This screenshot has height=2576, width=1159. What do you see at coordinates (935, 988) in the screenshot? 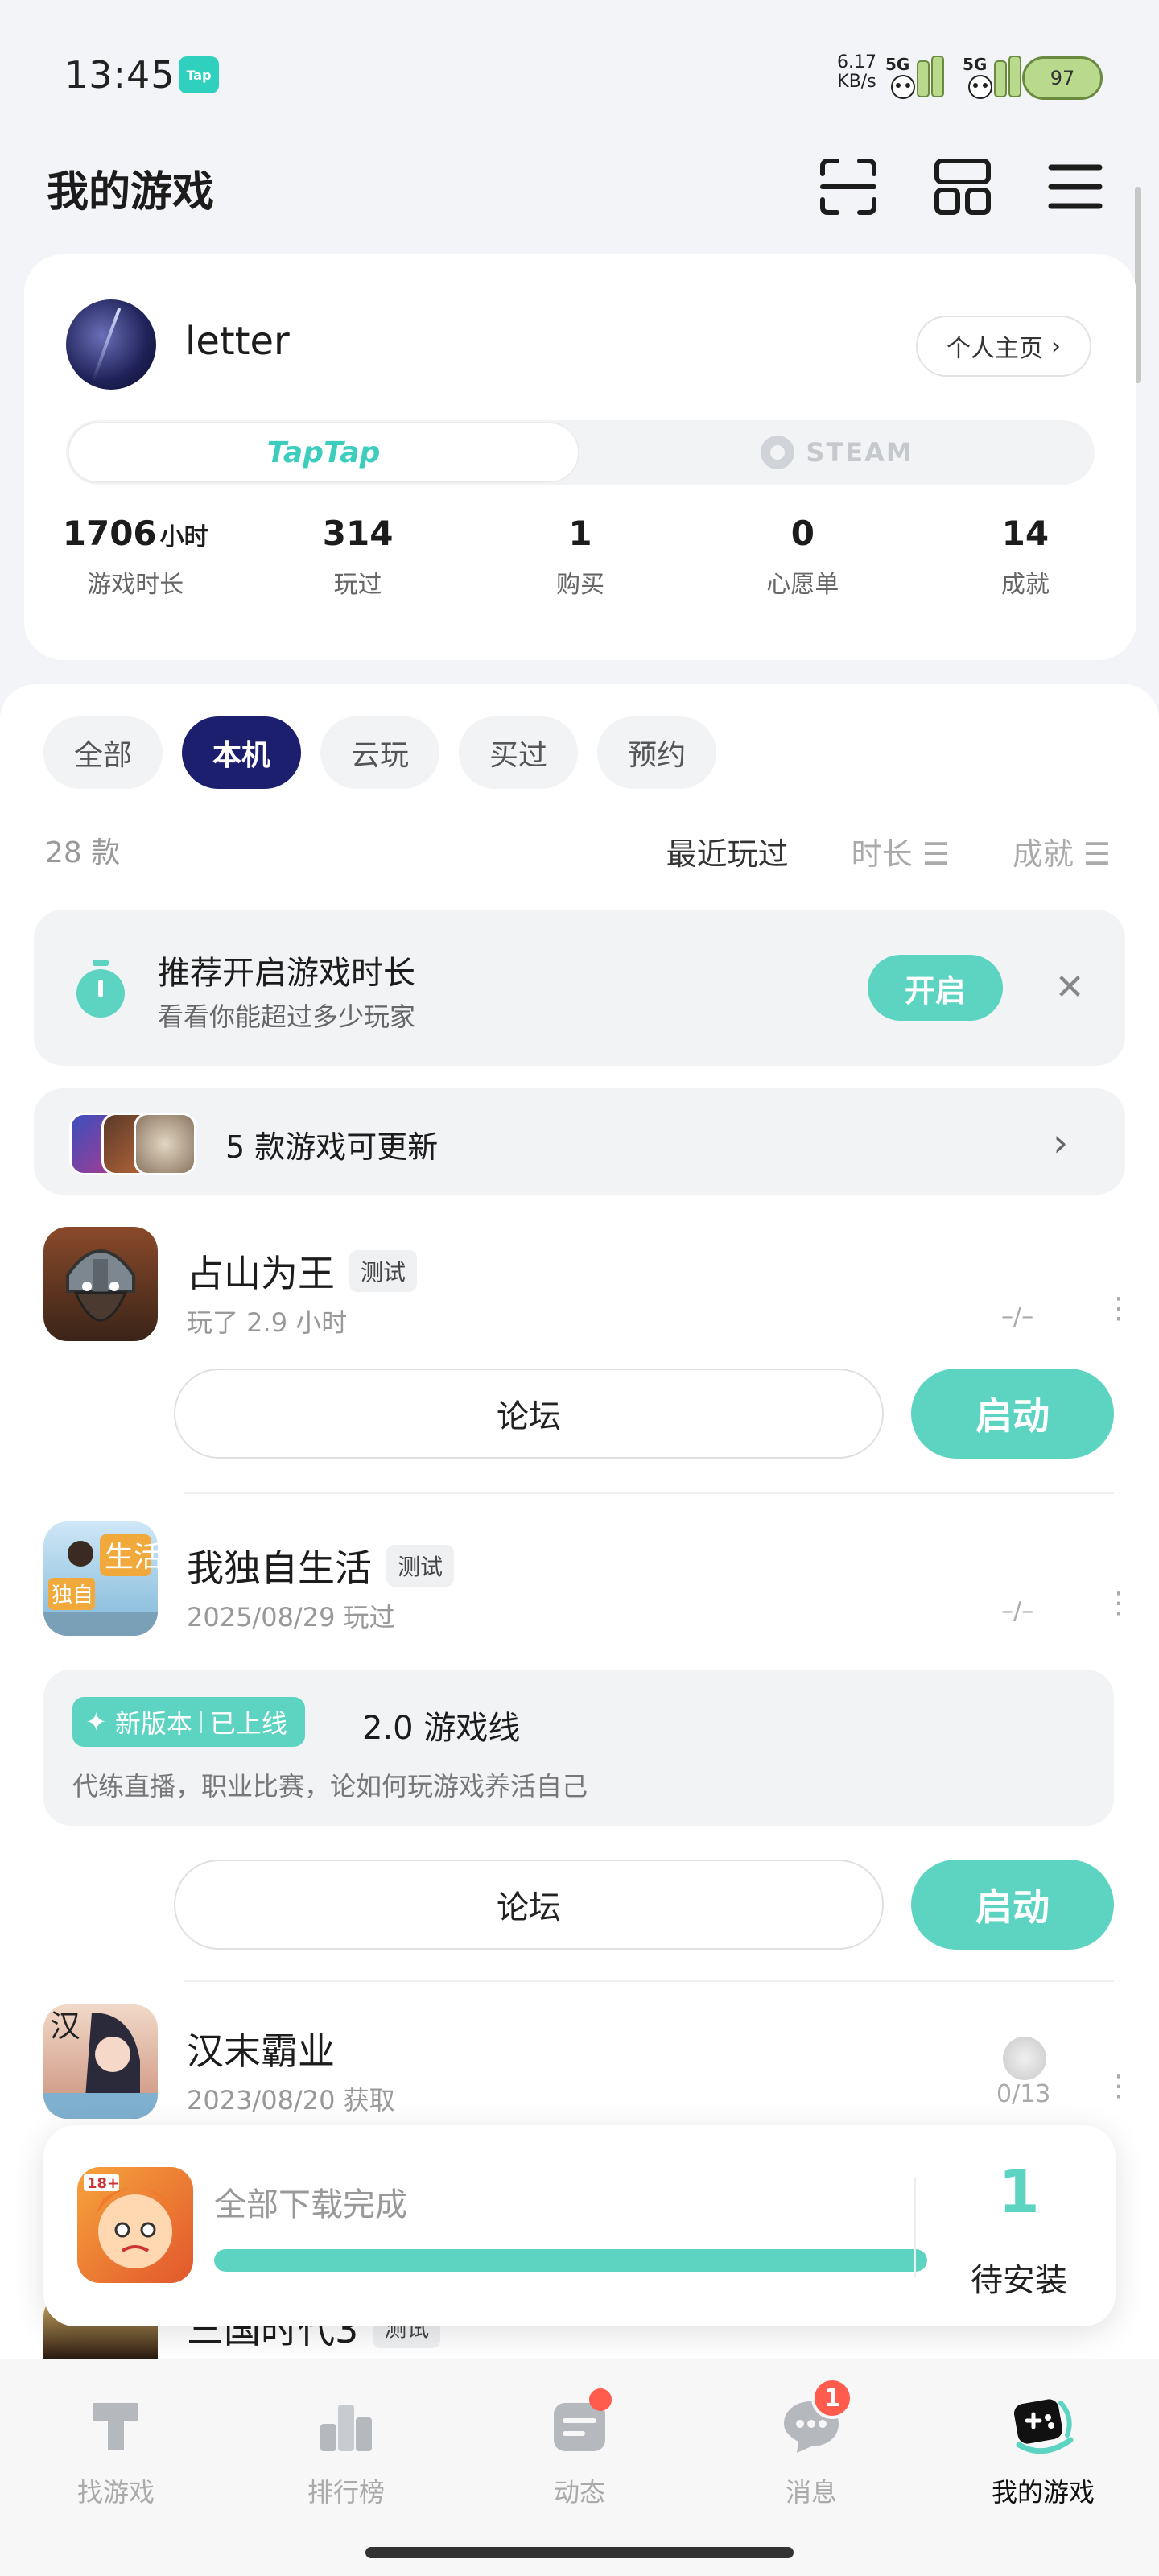
I see `enable-playtime-button: 开启` at bounding box center [935, 988].